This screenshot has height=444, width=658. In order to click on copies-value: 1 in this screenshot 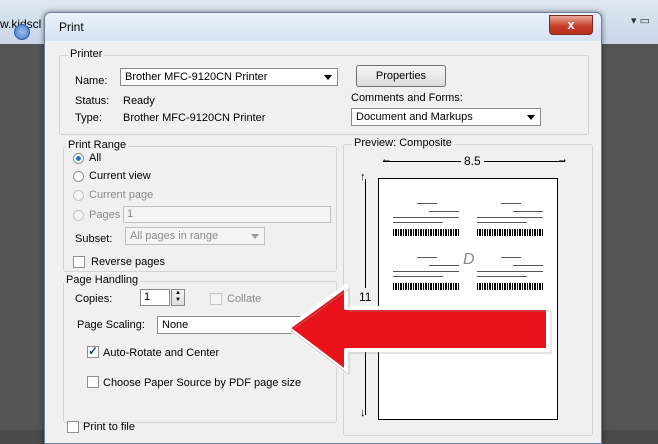, I will do `click(147, 297)`.